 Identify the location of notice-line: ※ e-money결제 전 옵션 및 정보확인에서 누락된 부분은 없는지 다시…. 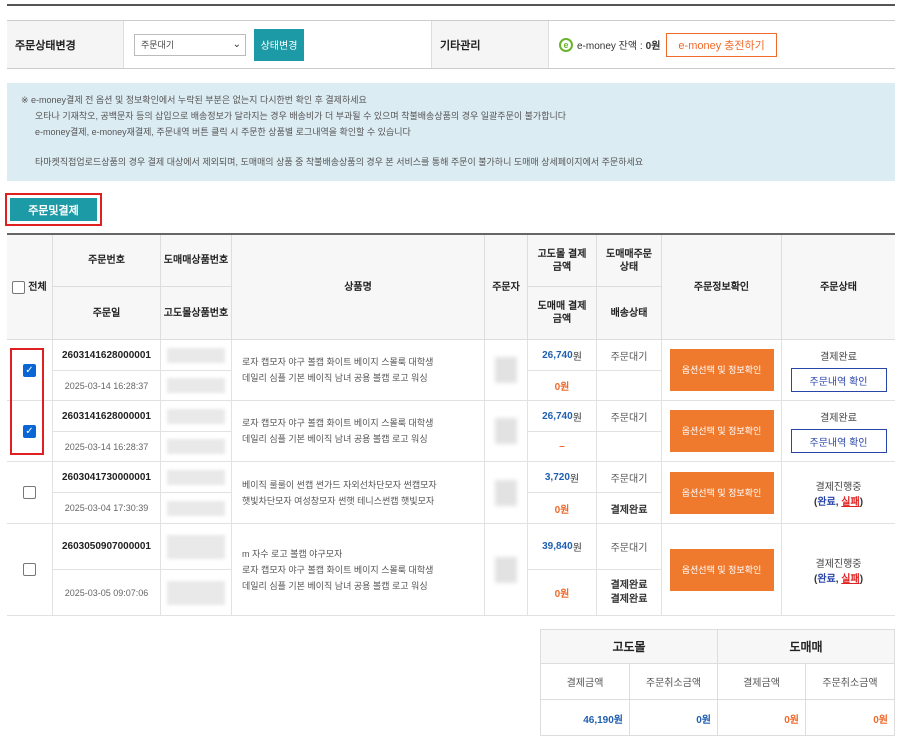
(194, 100).